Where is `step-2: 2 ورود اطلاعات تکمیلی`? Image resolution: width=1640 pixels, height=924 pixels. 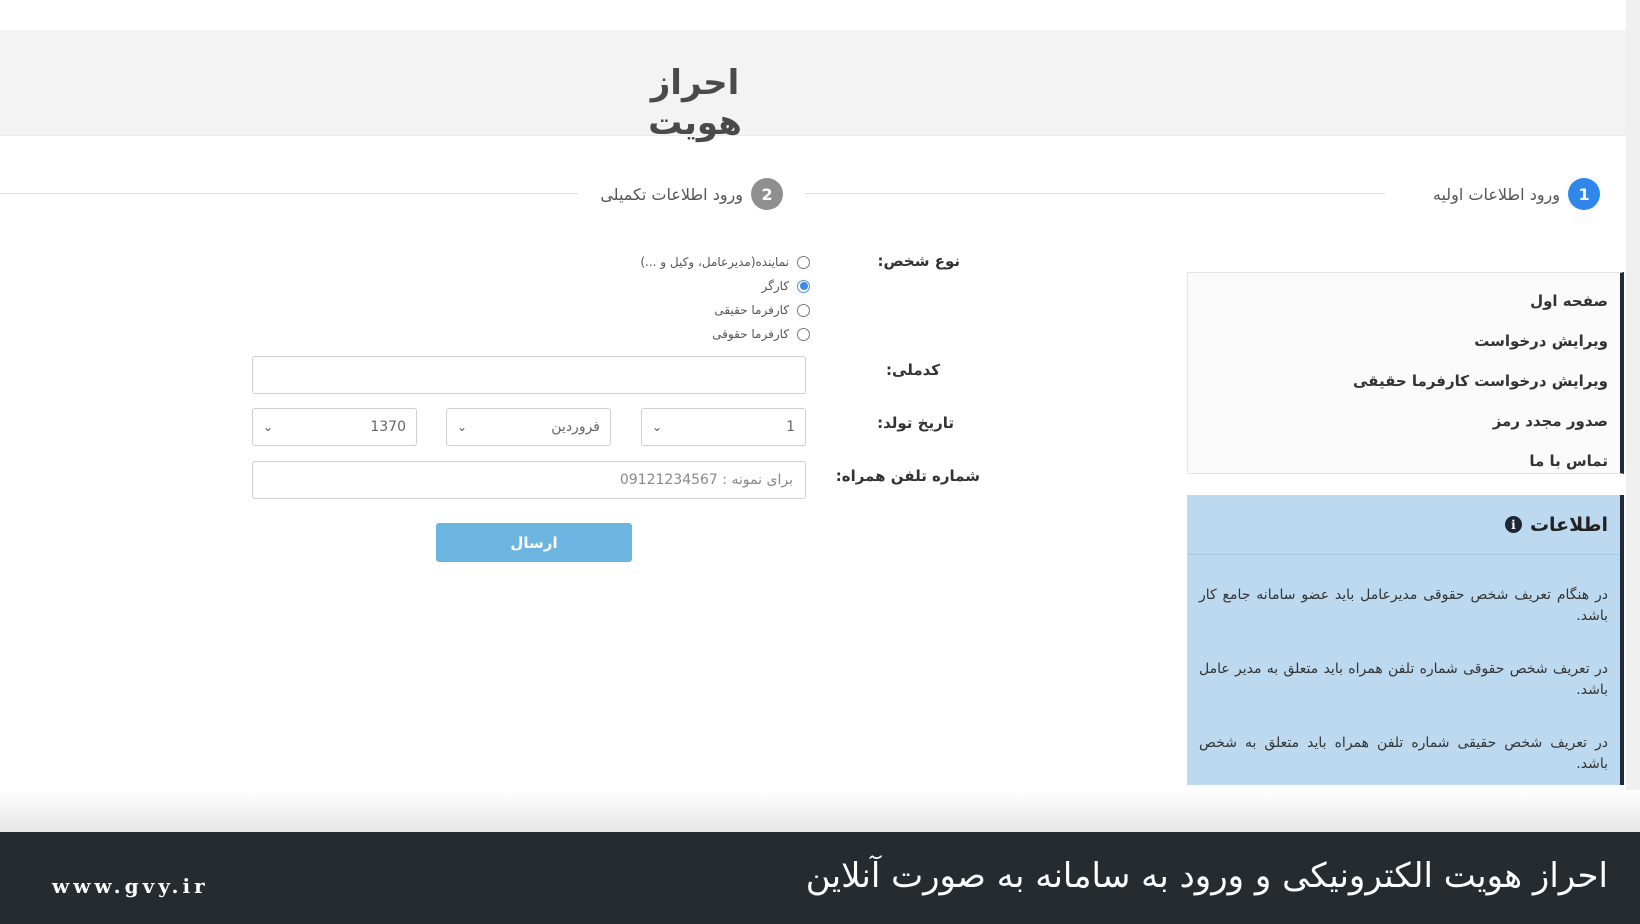
step-2: 2 ورود اطلاعات تکمیلی is located at coordinates (691, 194).